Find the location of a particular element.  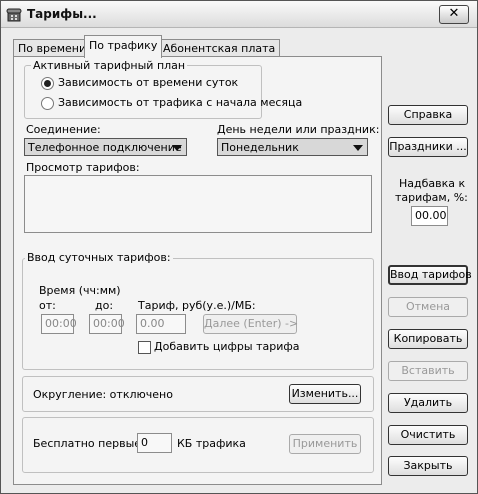

markup-label-line1: Надбавка к is located at coordinates (432, 183).